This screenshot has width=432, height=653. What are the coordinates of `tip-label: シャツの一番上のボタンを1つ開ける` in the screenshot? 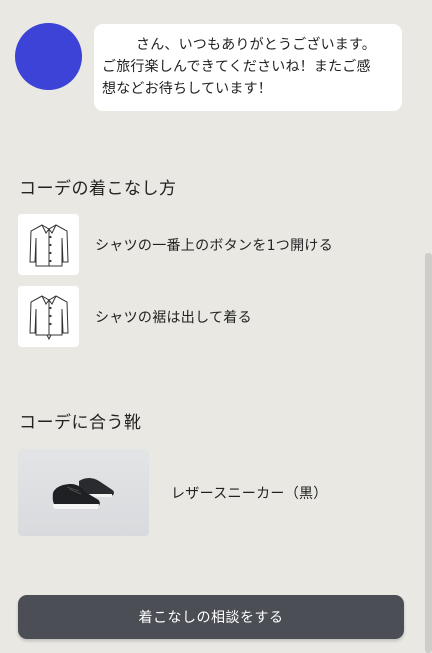 It's located at (214, 245).